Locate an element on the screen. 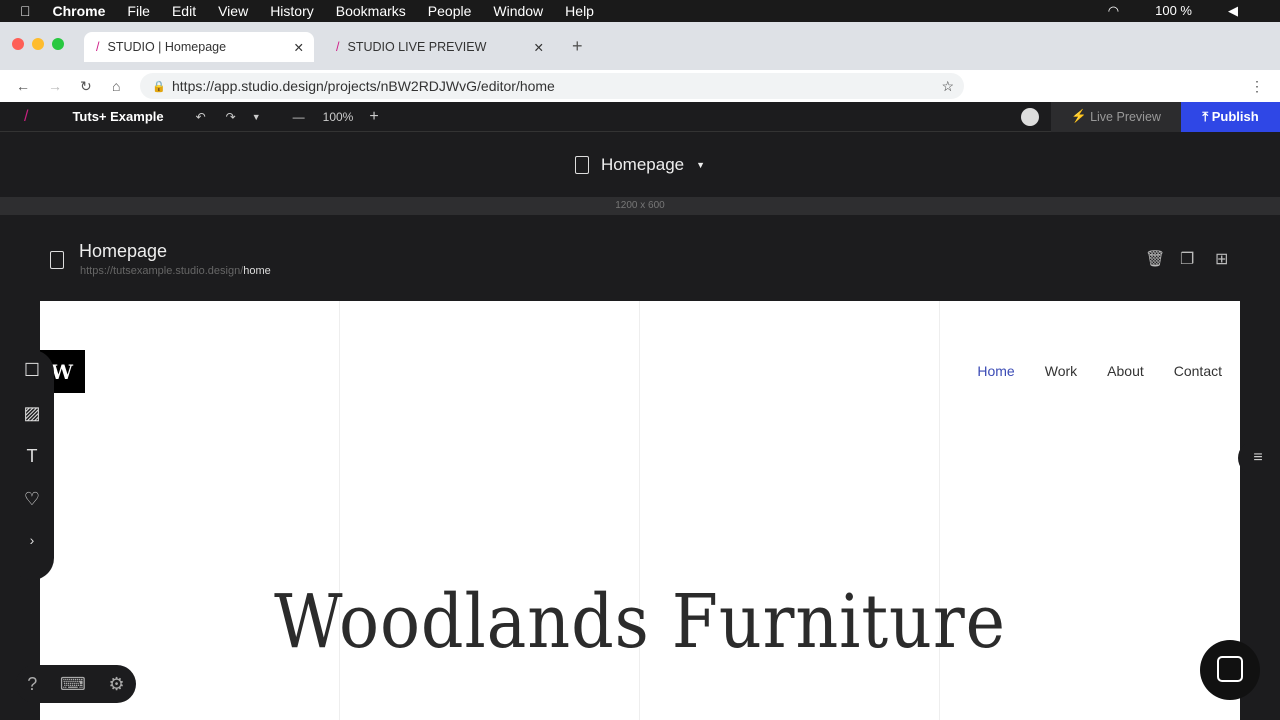 The width and height of the screenshot is (1280, 720). heart-icon: ♡ is located at coordinates (32, 499).